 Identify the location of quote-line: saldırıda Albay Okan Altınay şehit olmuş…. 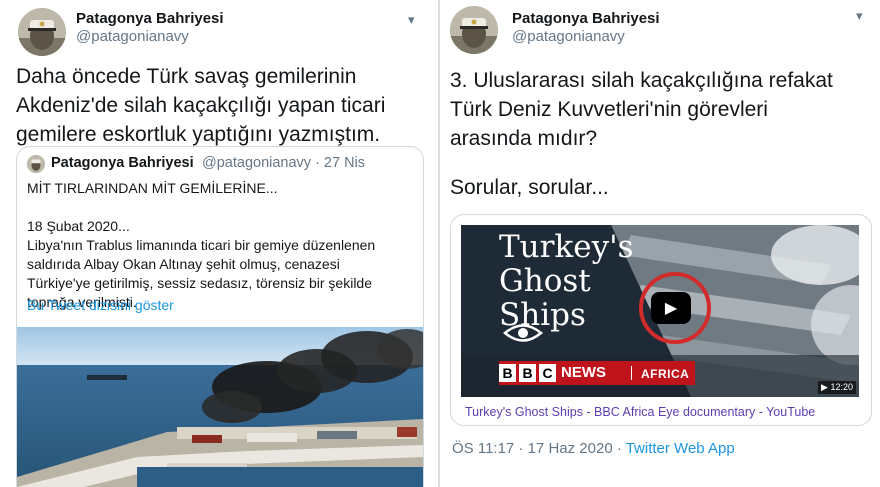
(183, 264).